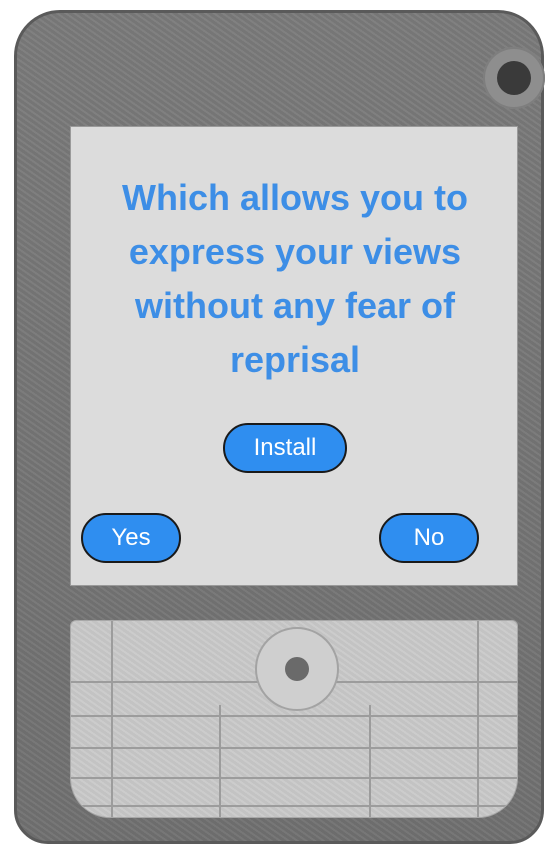 This screenshot has width=556, height=844. I want to click on install-button: Install, so click(285, 448).